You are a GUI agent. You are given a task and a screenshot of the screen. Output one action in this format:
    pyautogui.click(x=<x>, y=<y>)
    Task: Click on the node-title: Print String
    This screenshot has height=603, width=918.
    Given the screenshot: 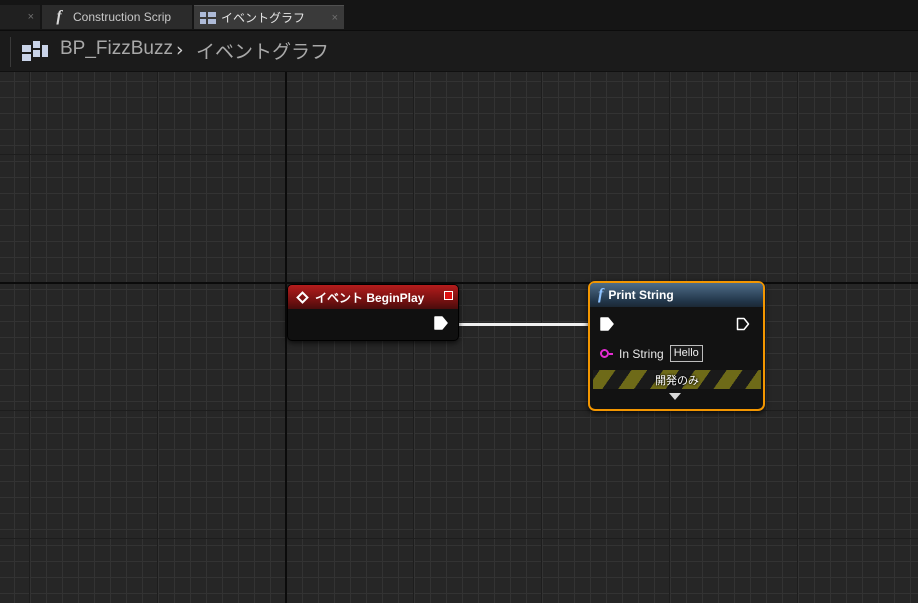 What is the action you would take?
    pyautogui.click(x=641, y=295)
    